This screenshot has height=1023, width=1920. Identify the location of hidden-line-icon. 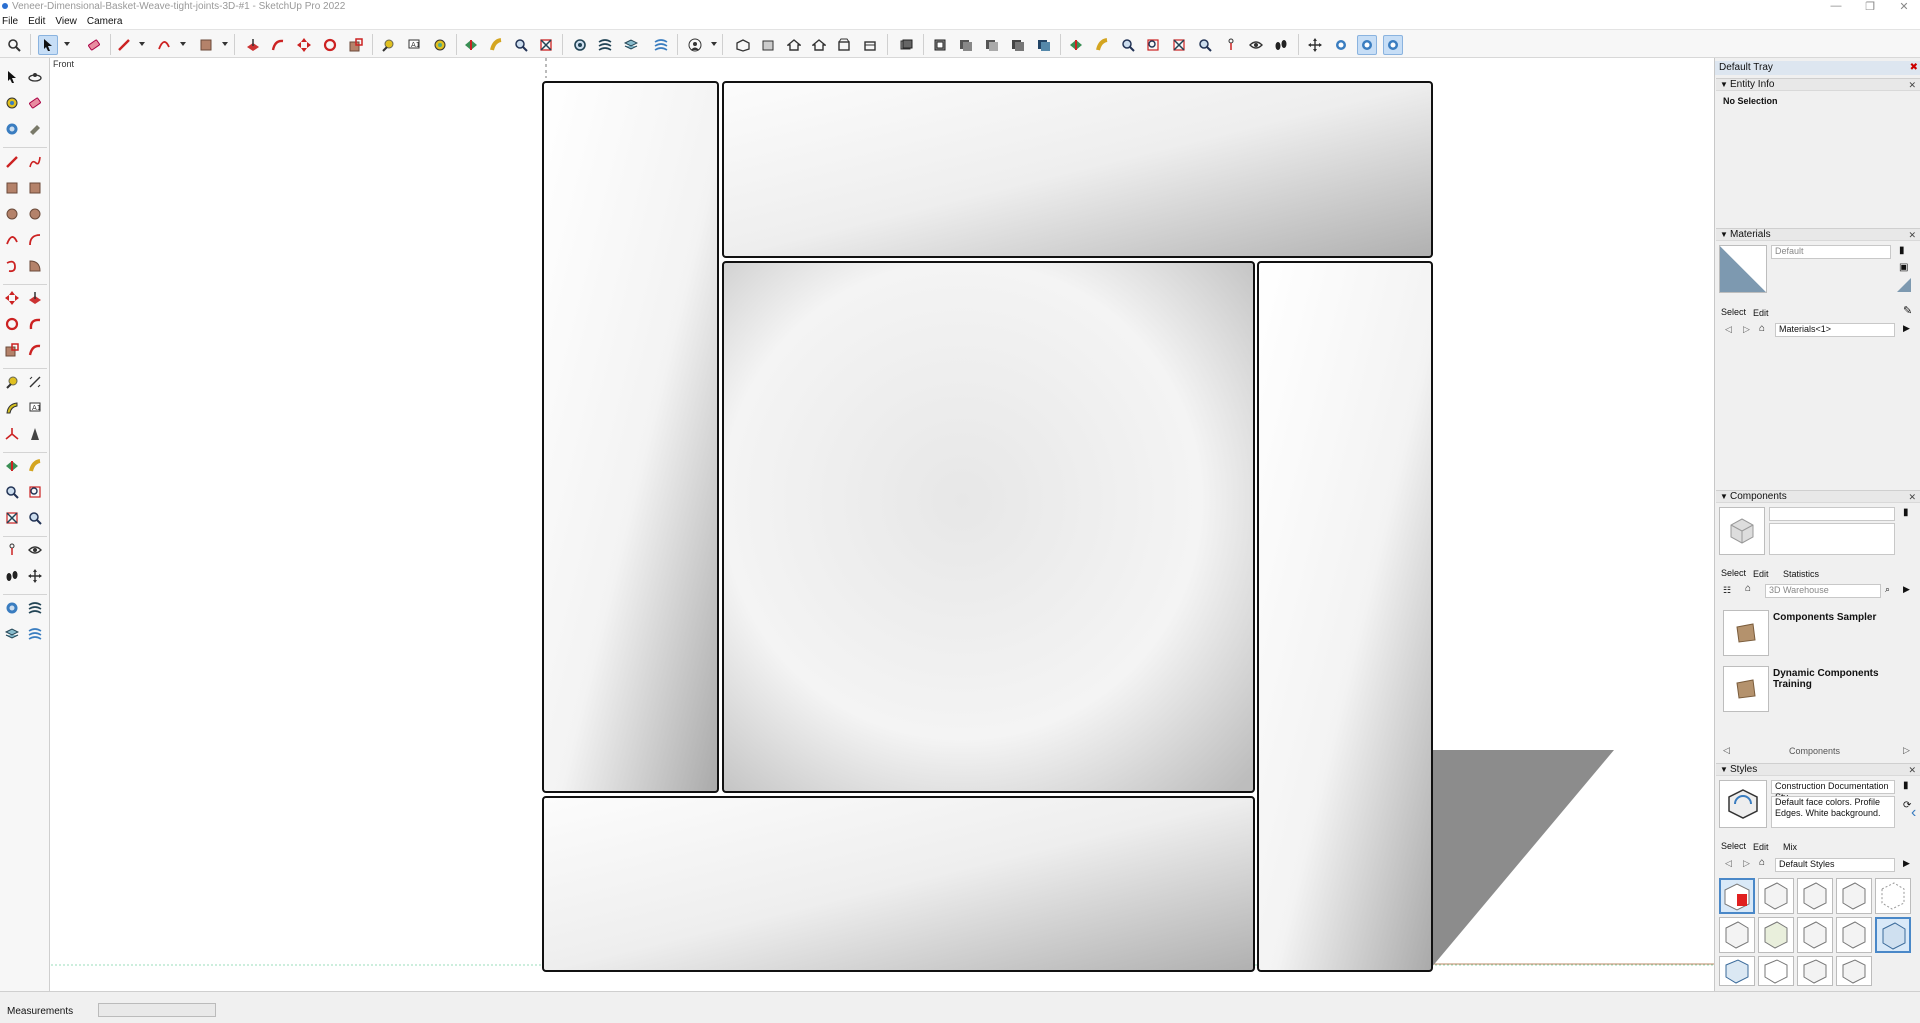
(940, 45).